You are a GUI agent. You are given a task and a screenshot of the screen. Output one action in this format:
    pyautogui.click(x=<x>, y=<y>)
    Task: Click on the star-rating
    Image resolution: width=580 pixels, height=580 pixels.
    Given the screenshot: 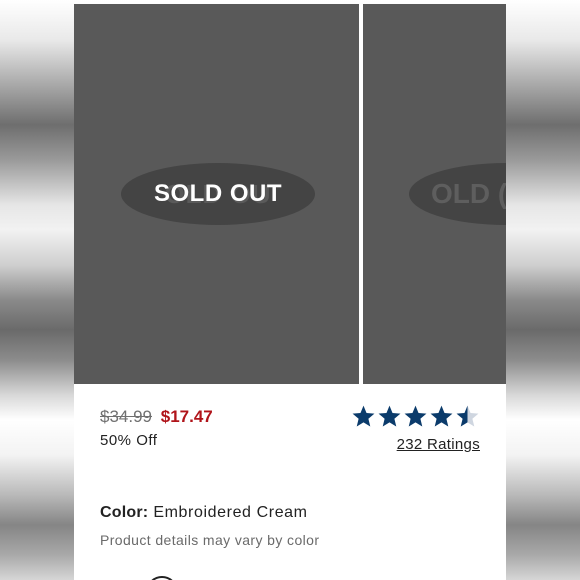 What is the action you would take?
    pyautogui.click(x=415, y=417)
    